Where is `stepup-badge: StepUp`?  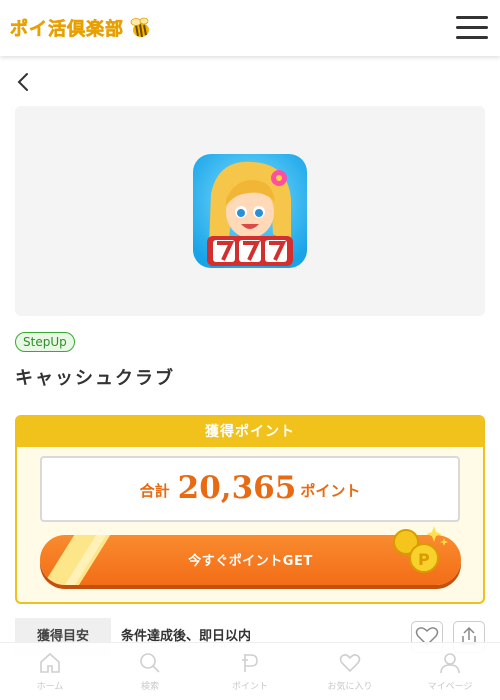 stepup-badge: StepUp is located at coordinates (45, 342).